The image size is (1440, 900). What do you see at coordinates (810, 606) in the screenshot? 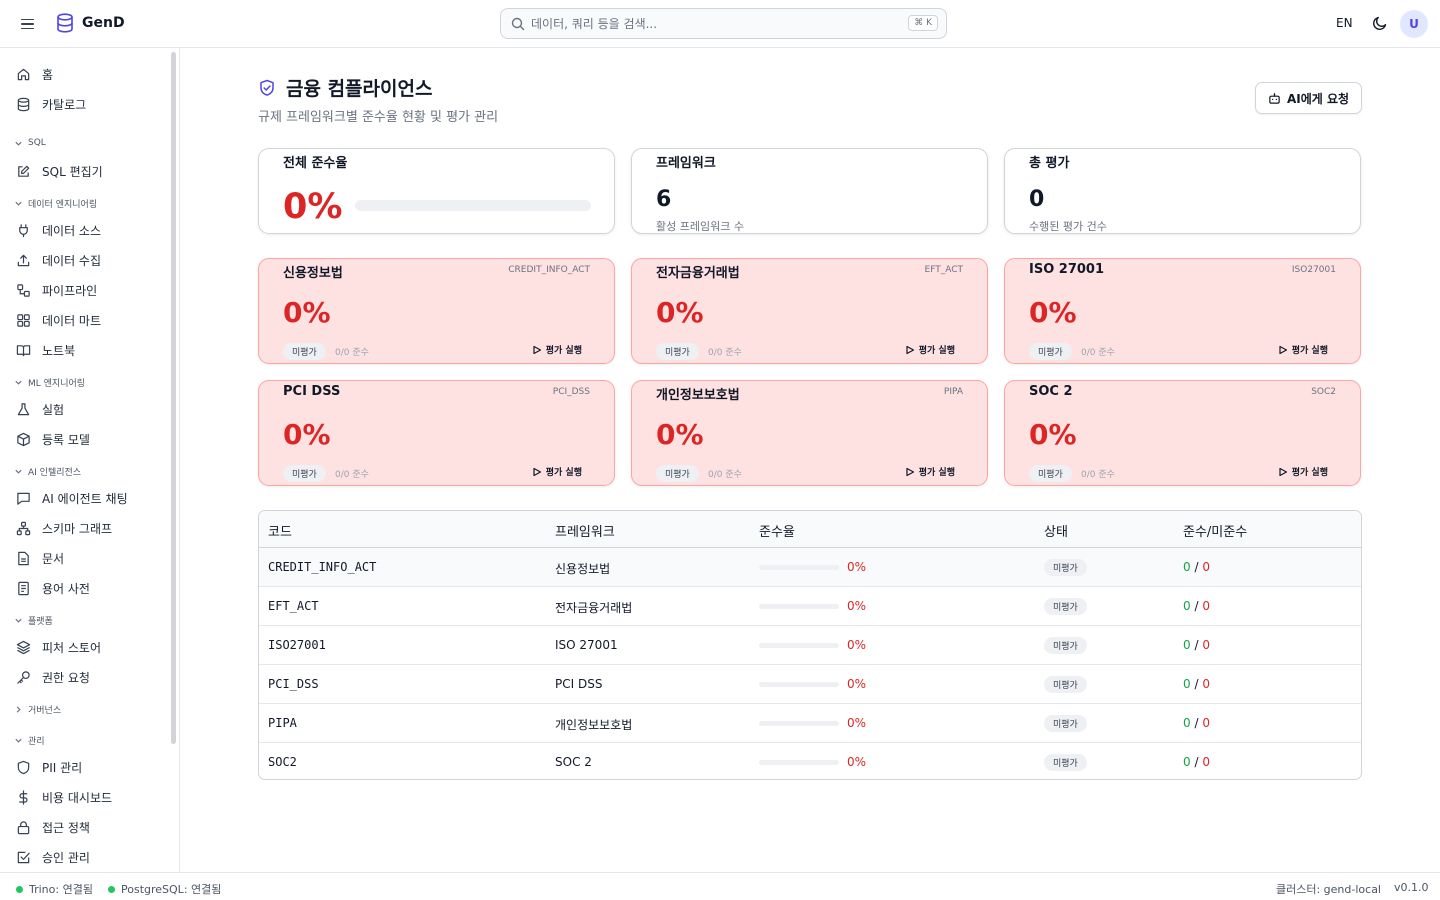
I see `table-row: EFT_ACT 전자금융거래법 0% 미평가 0 / 0` at bounding box center [810, 606].